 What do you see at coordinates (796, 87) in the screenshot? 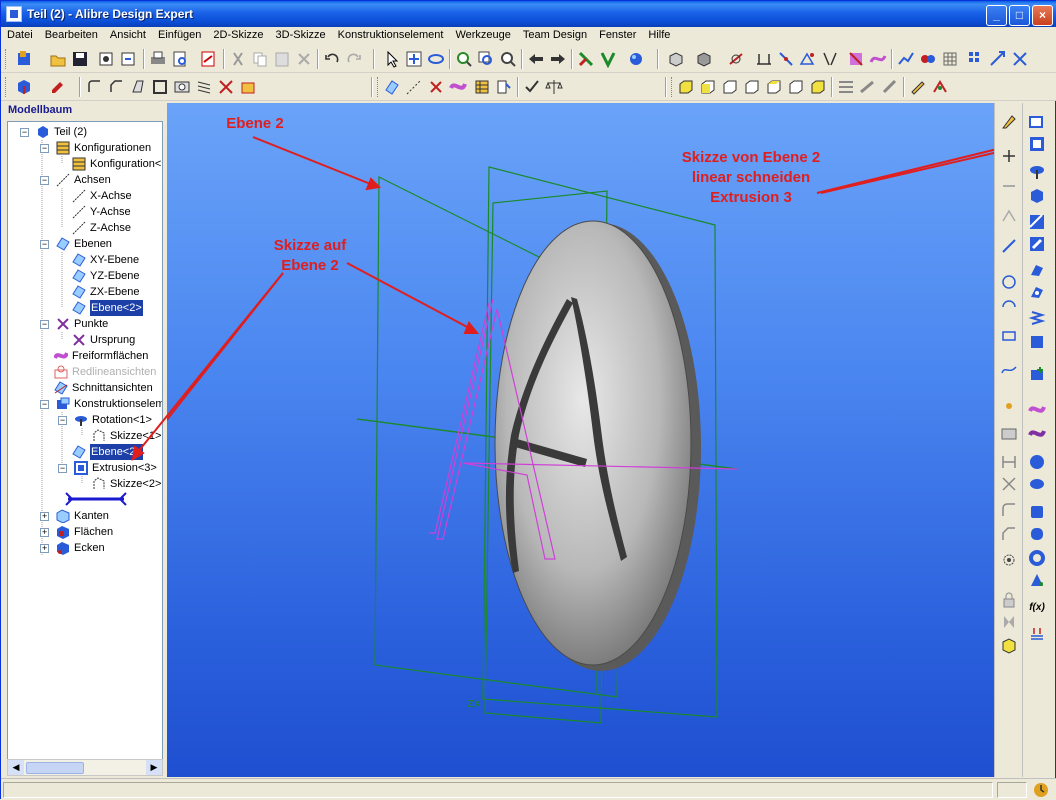
I see `view-bottom-icon` at bounding box center [796, 87].